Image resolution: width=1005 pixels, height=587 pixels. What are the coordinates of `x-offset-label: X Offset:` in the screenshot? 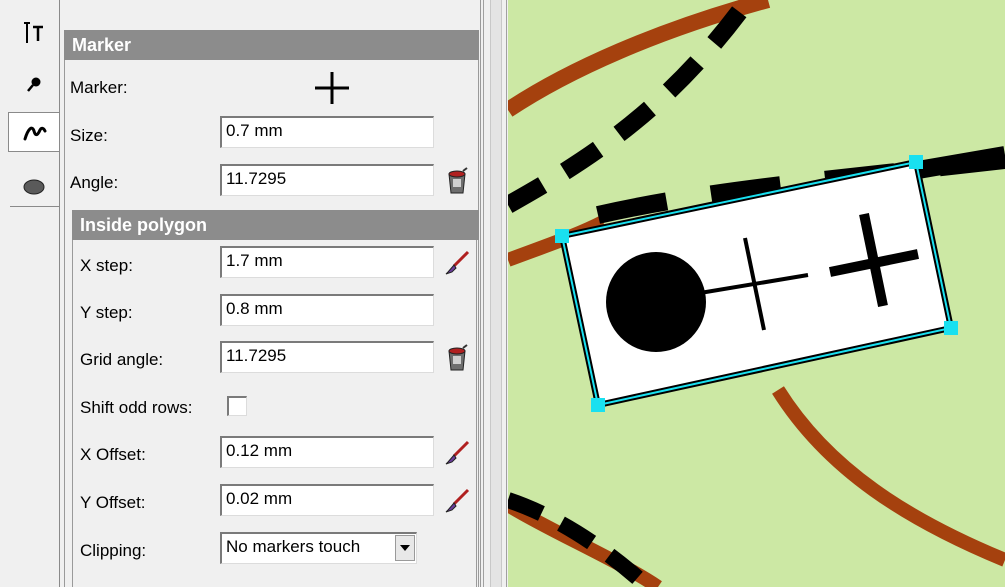 It's located at (113, 454).